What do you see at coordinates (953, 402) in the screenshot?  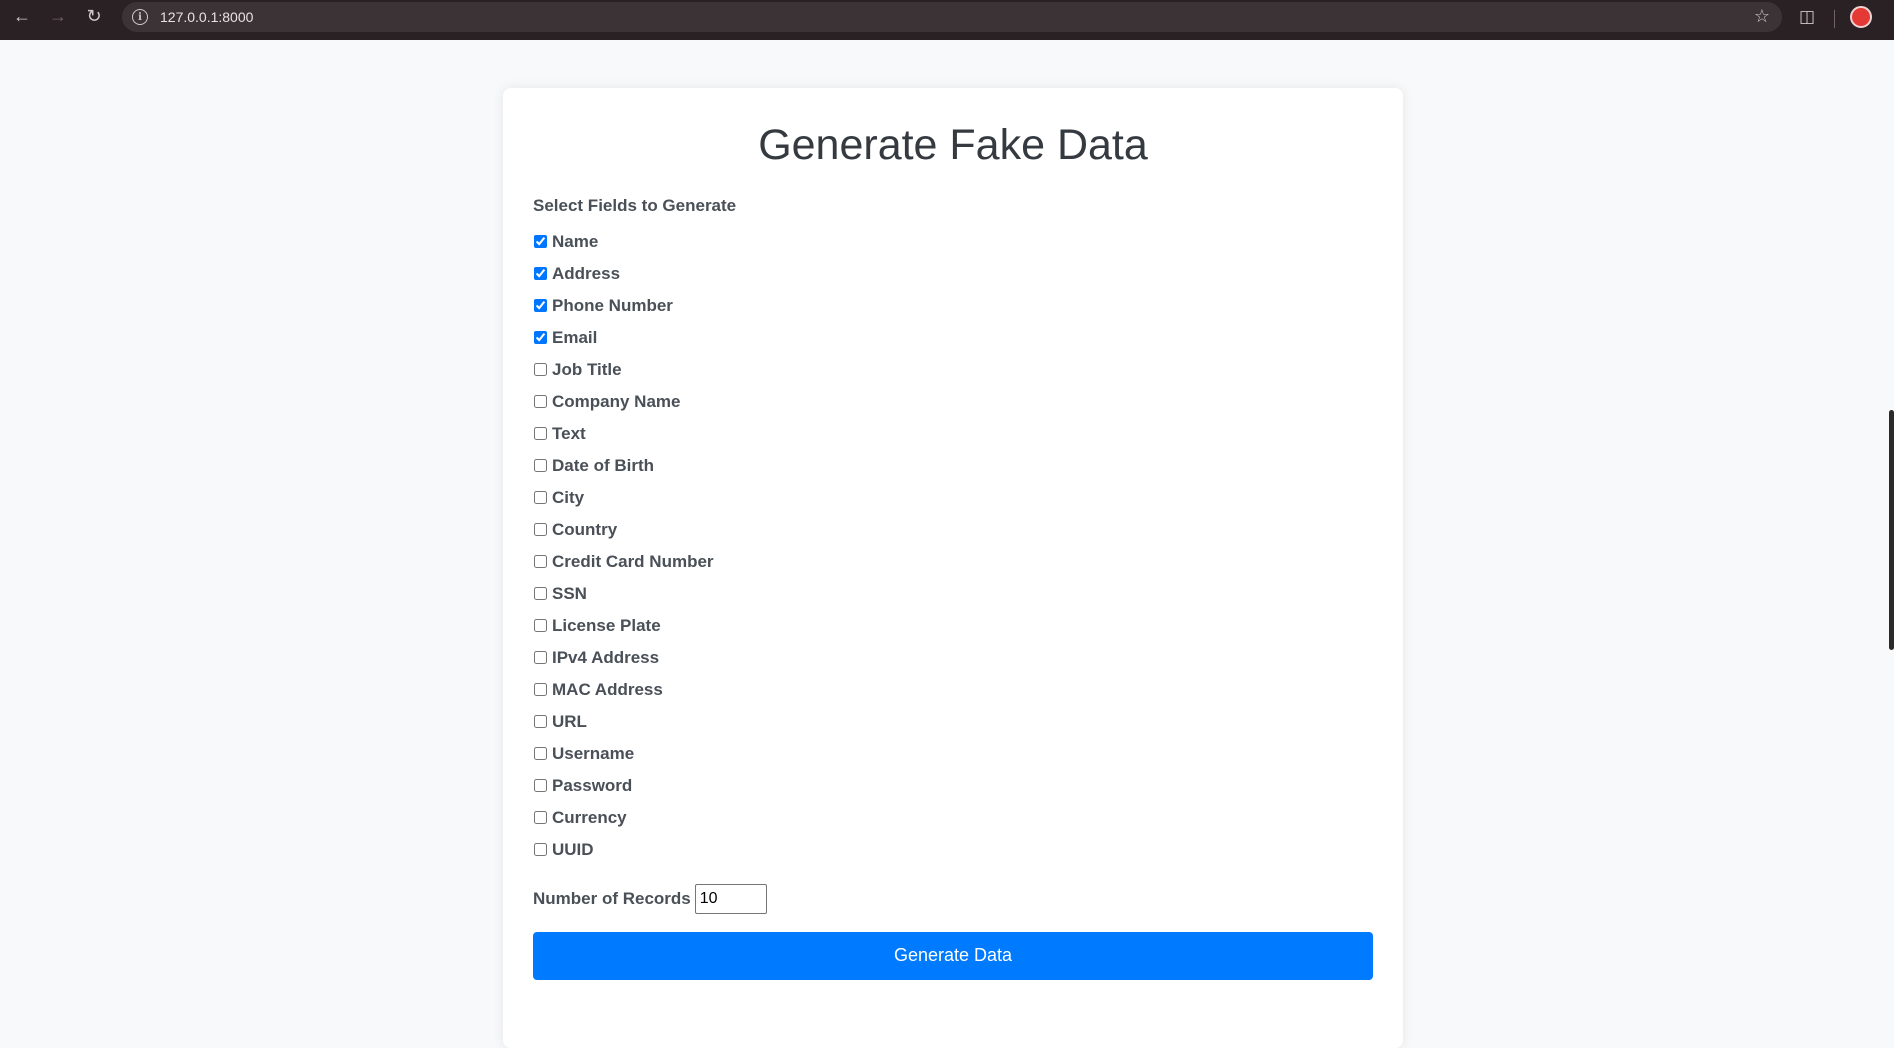 I see `field-option: Company Name` at bounding box center [953, 402].